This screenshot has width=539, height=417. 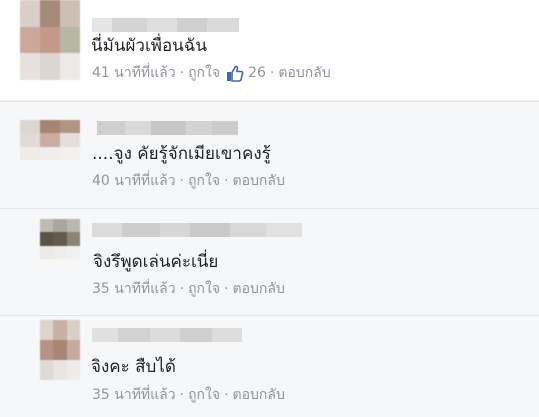 What do you see at coordinates (156, 262) in the screenshot?
I see `comment-text: จิงรึพูดเล่นค่ะเนี่ย` at bounding box center [156, 262].